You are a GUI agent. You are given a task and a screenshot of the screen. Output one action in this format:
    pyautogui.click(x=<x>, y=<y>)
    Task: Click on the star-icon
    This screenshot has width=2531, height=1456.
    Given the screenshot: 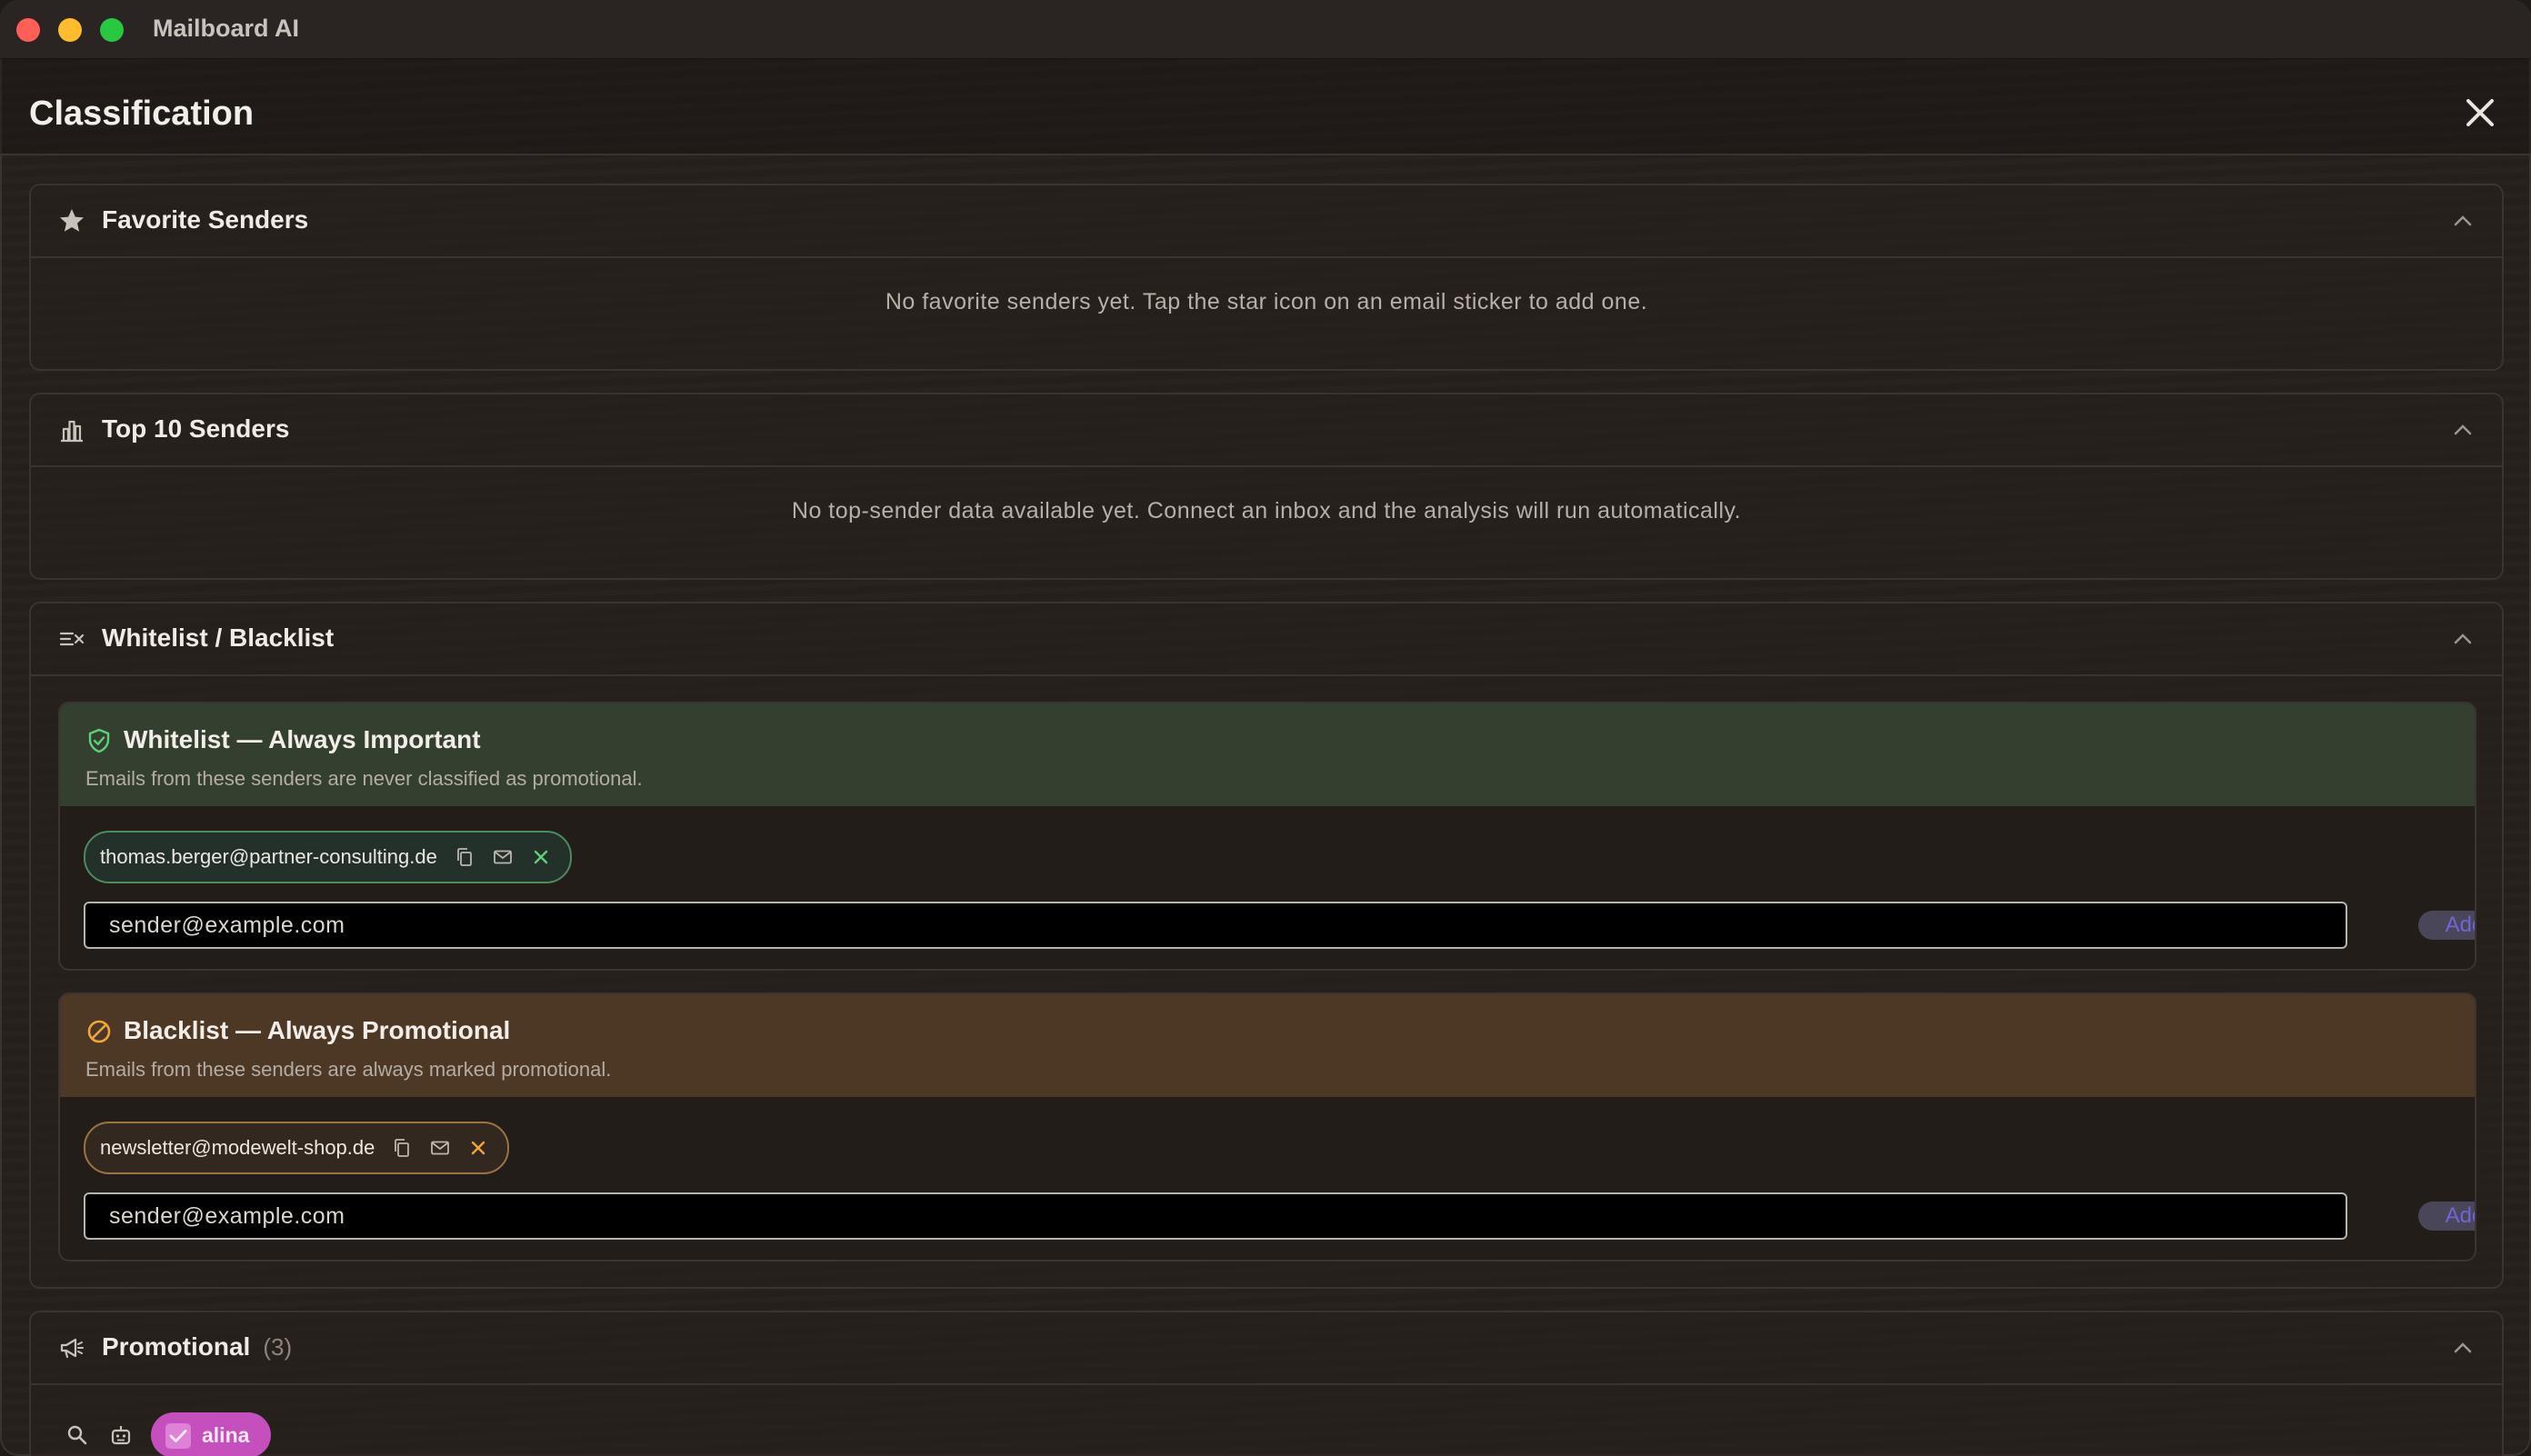 What is the action you would take?
    pyautogui.click(x=72, y=220)
    